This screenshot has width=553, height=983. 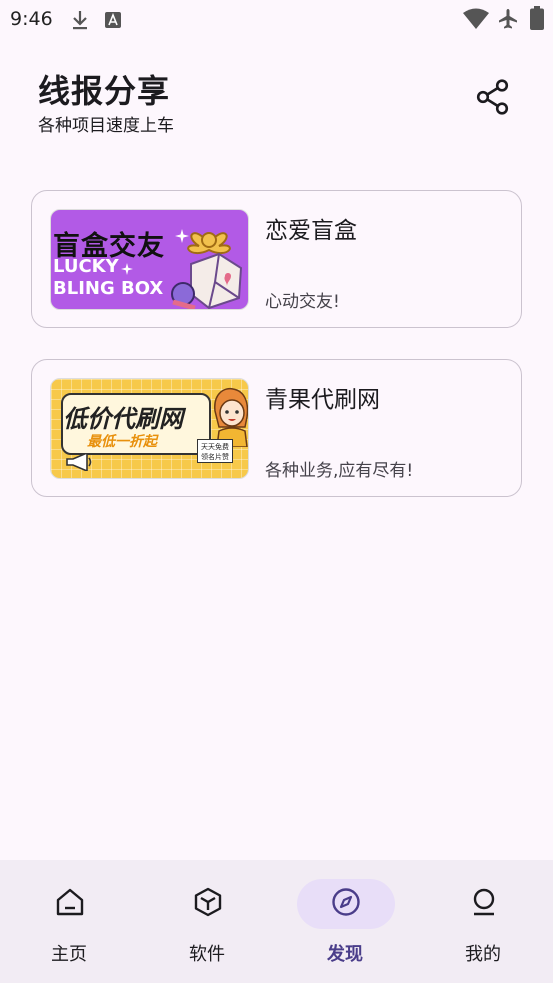 I want to click on thumbnail-line: LUCKY, so click(x=86, y=266).